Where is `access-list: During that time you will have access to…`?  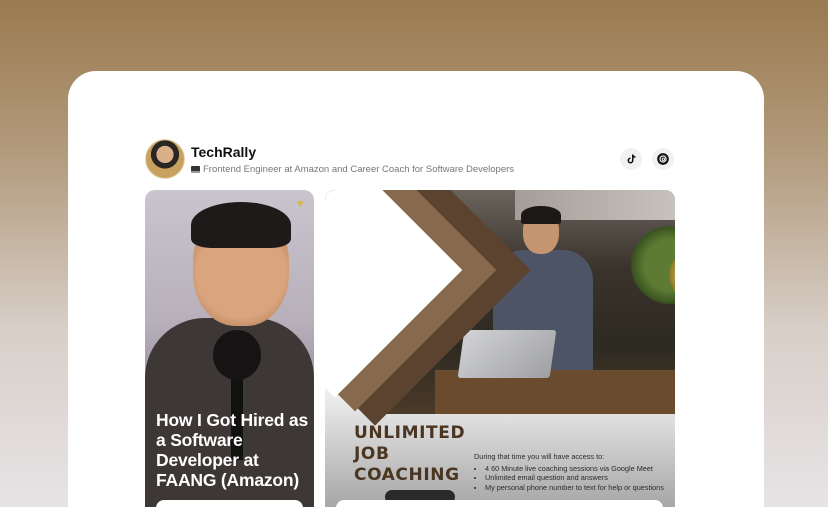 access-list: During that time you will have access to… is located at coordinates (569, 472).